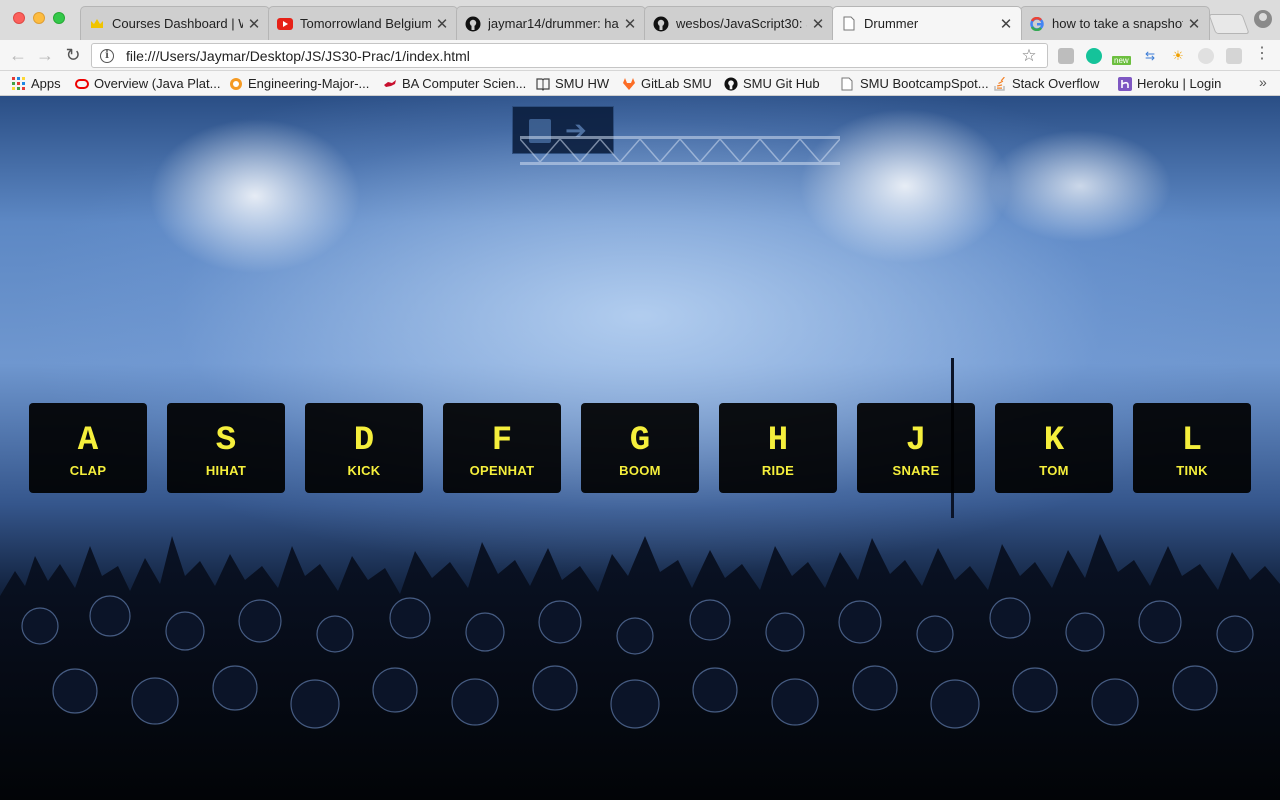 The width and height of the screenshot is (1280, 800). What do you see at coordinates (1046, 83) in the screenshot?
I see `bookmark-stack-overflow: Stack Overflow` at bounding box center [1046, 83].